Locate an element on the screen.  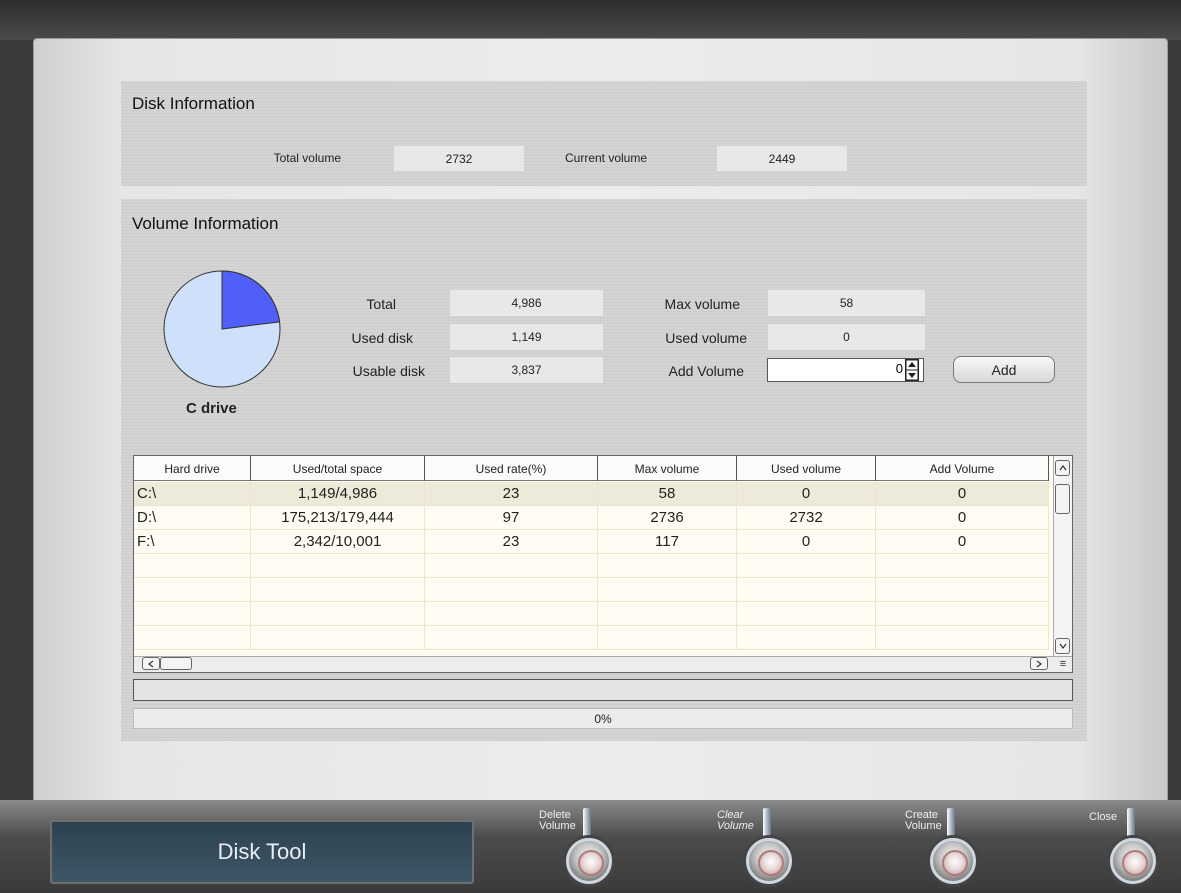
table-row: F:\ 2,342/10,001 23 117 0 0 is located at coordinates (591, 542).